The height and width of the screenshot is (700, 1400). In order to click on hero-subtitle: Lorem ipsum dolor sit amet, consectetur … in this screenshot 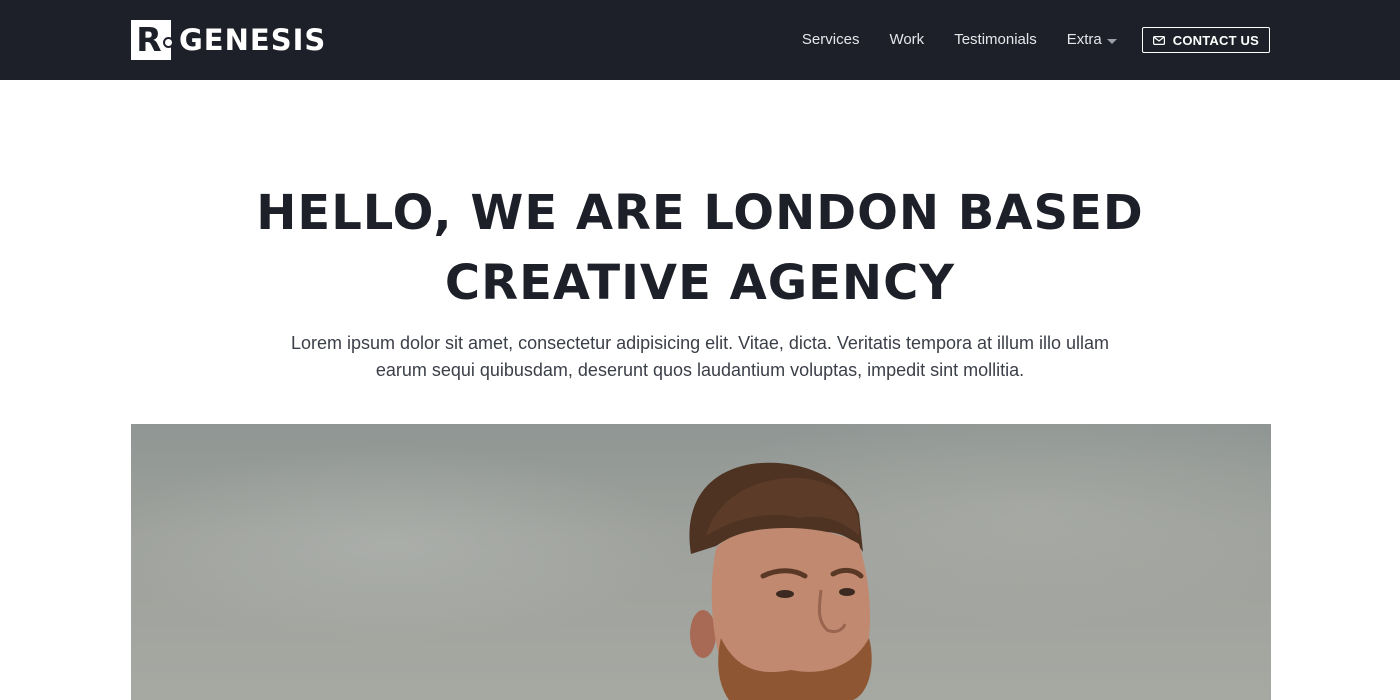, I will do `click(700, 357)`.